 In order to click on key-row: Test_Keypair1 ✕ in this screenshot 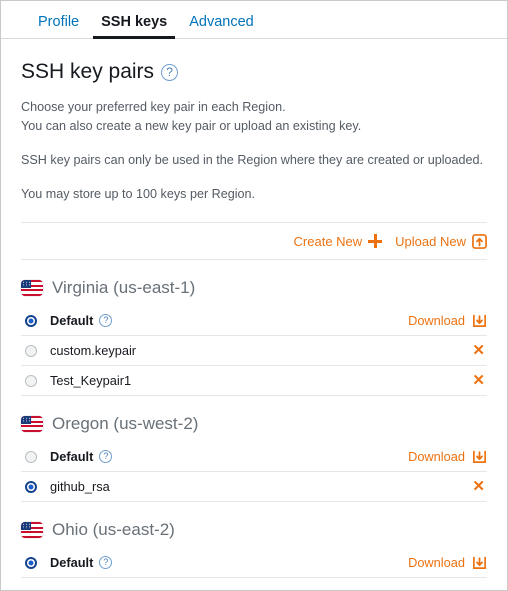, I will do `click(254, 381)`.